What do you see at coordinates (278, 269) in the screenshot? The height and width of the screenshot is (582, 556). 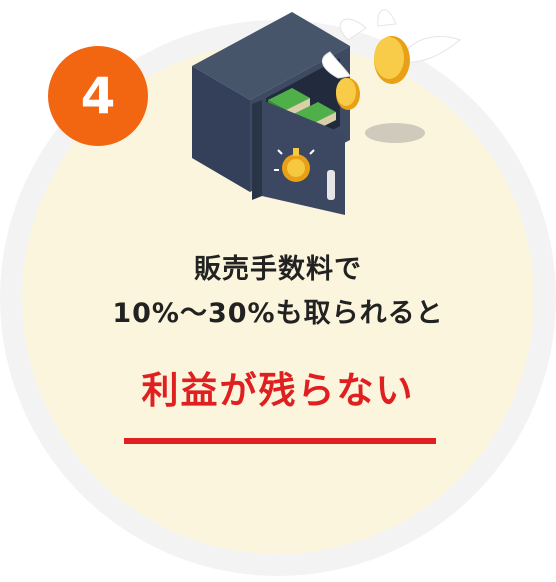 I see `message-line-1: 販売手数料で` at bounding box center [278, 269].